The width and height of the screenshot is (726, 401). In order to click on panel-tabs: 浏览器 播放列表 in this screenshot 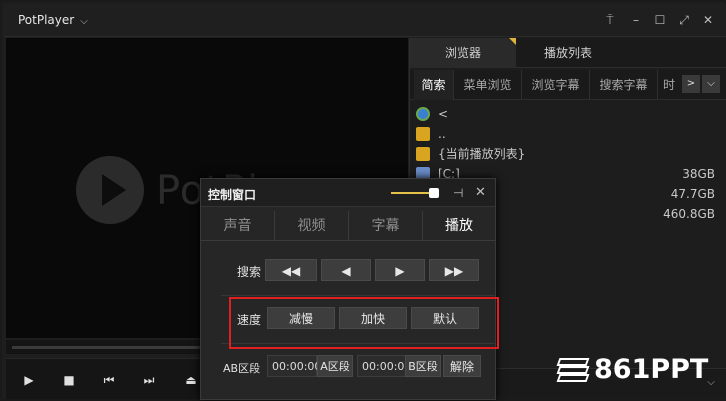, I will do `click(568, 53)`.